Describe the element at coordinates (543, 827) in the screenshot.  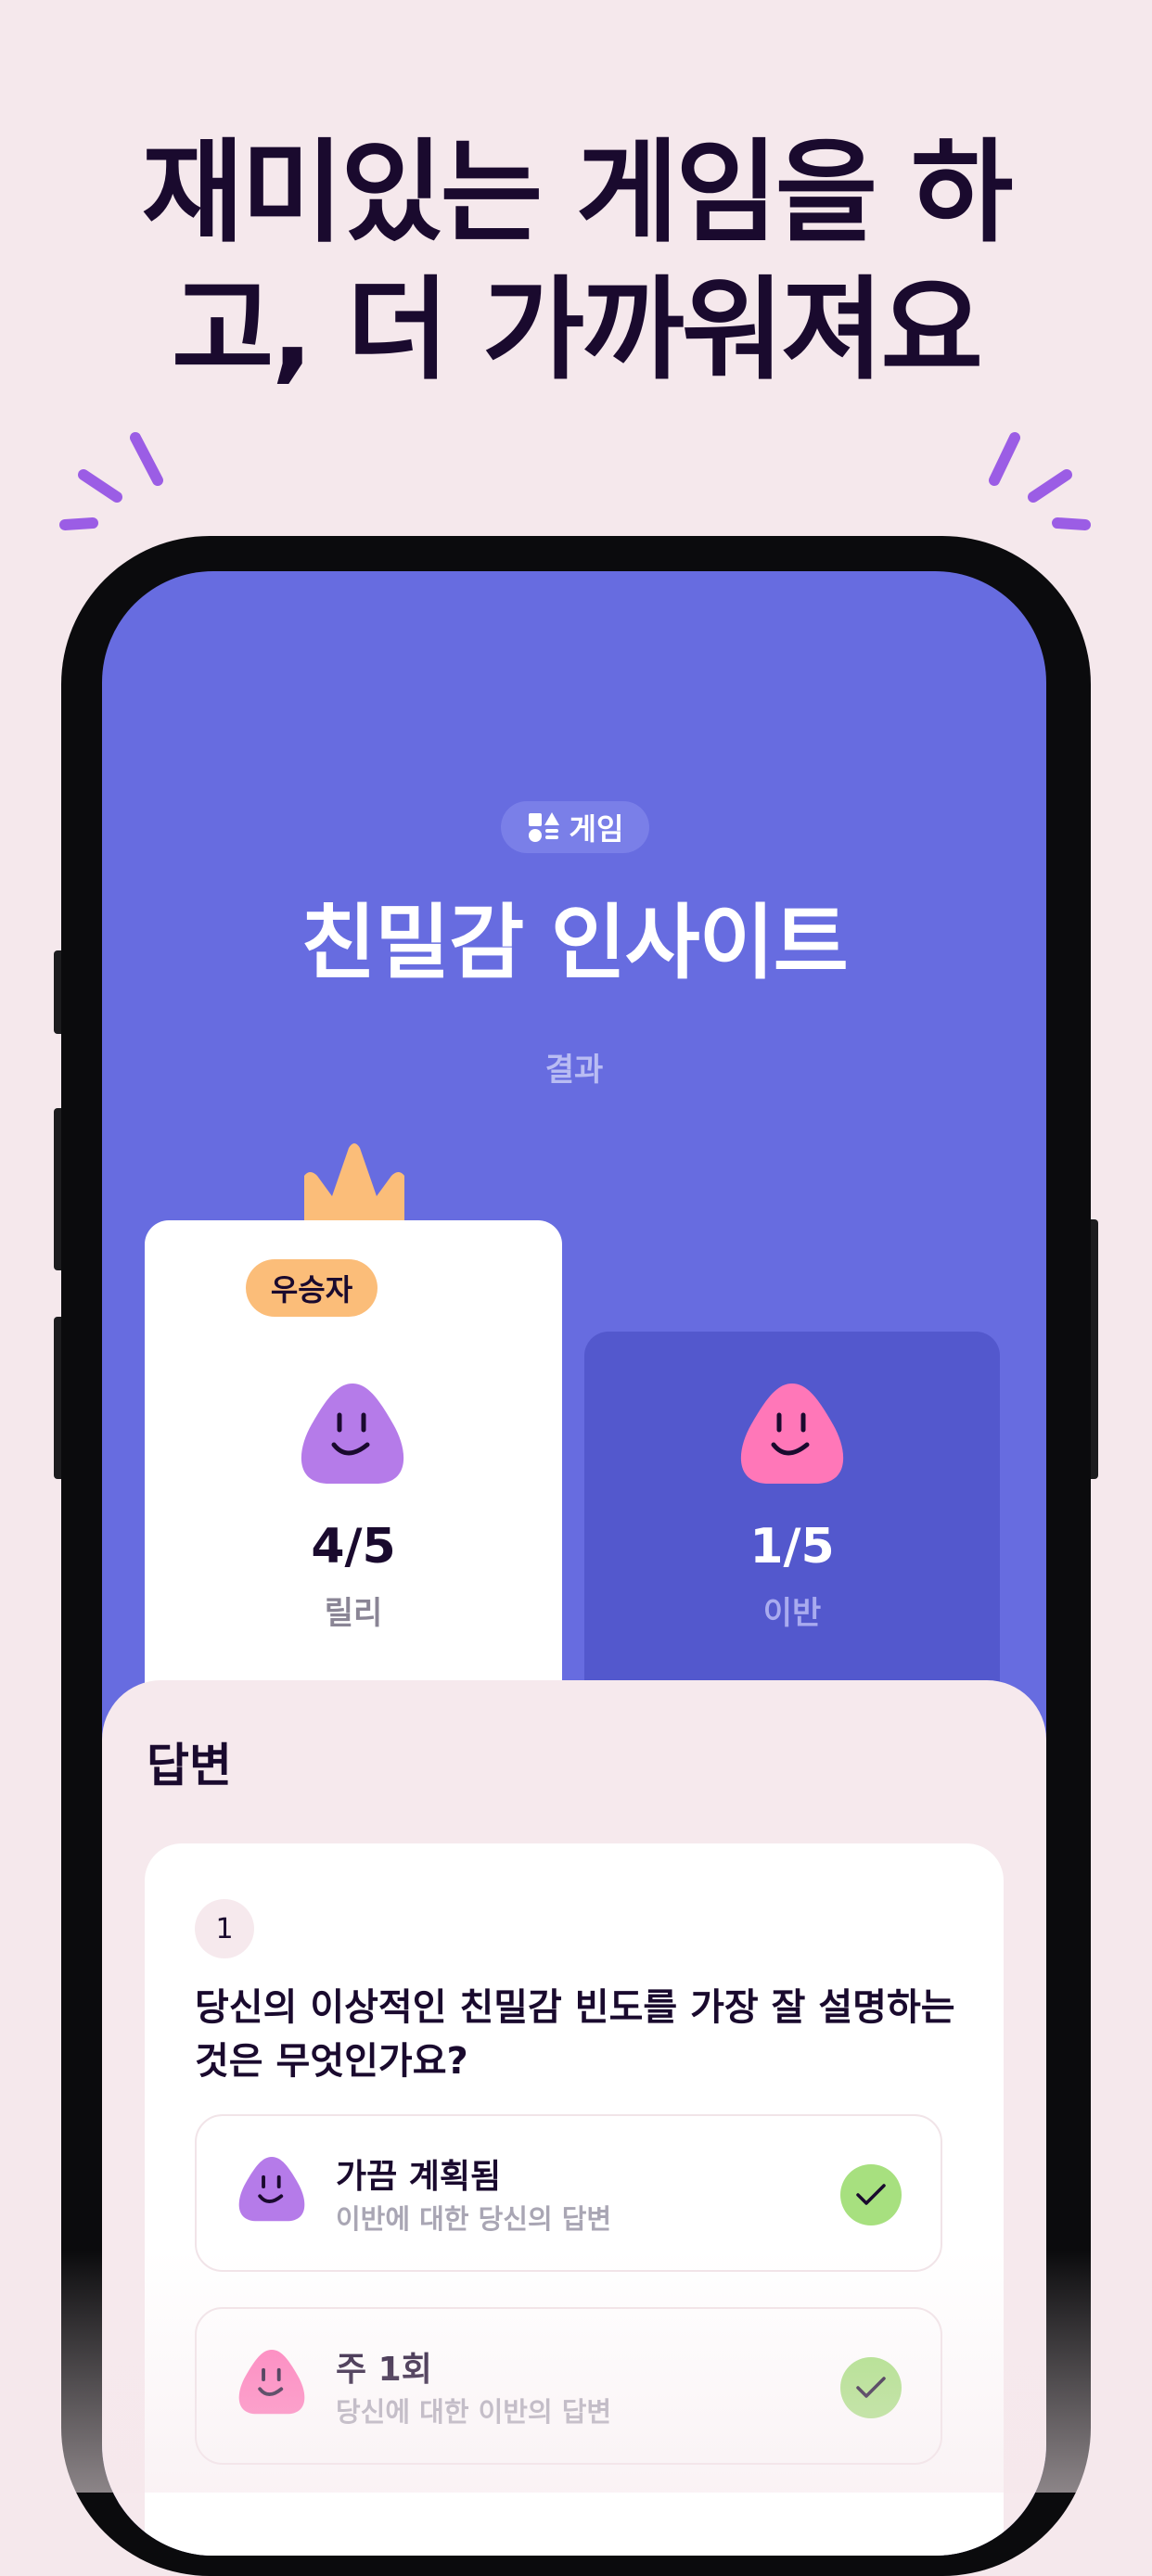
I see `game-shapes-icon` at that location.